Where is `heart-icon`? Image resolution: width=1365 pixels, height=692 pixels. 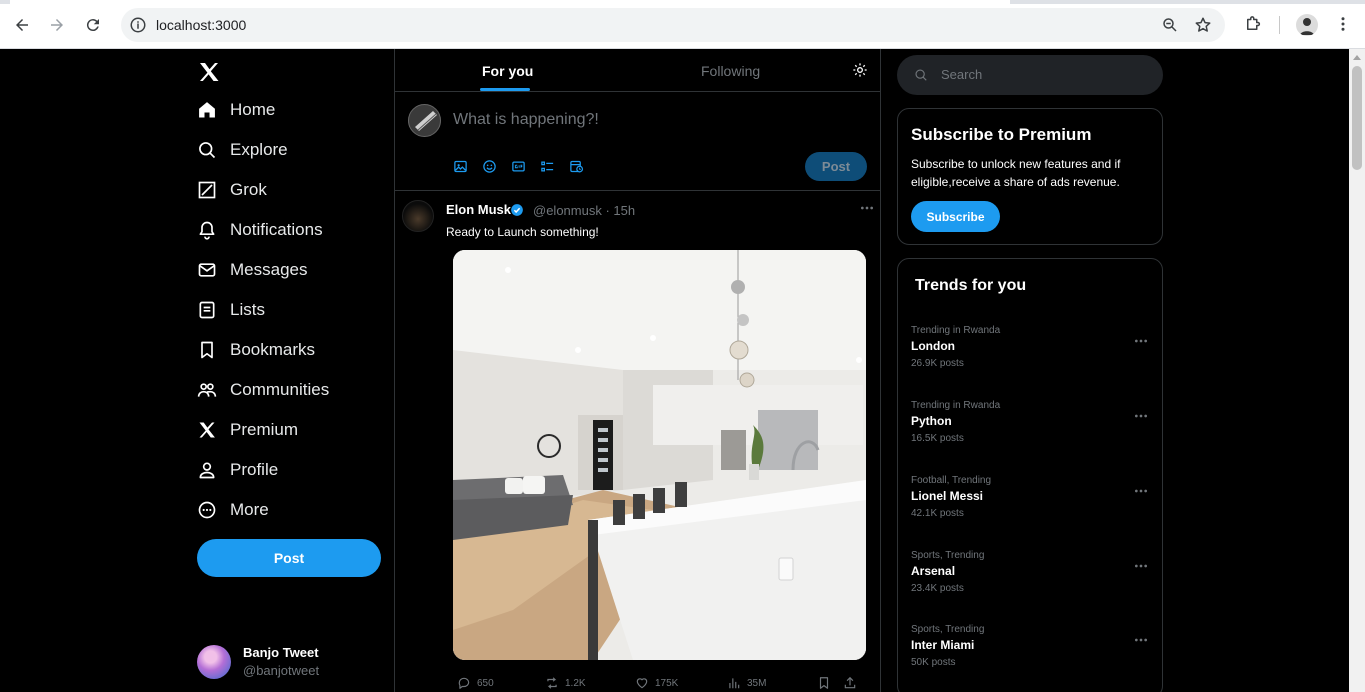 heart-icon is located at coordinates (642, 683).